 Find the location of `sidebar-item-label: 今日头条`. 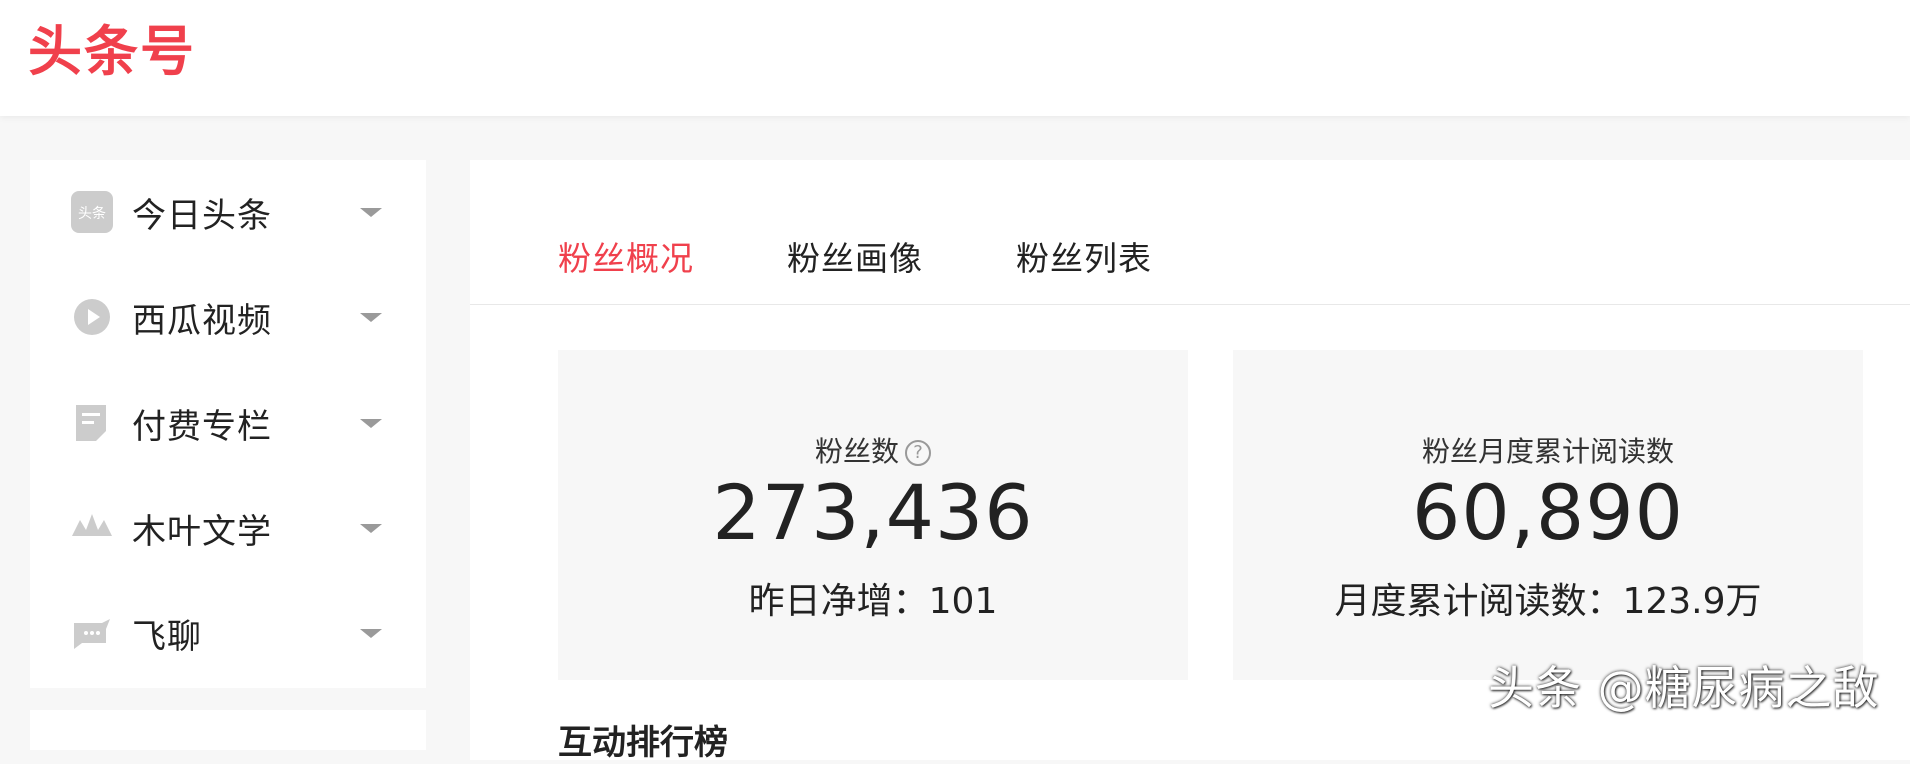

sidebar-item-label: 今日头条 is located at coordinates (202, 215).